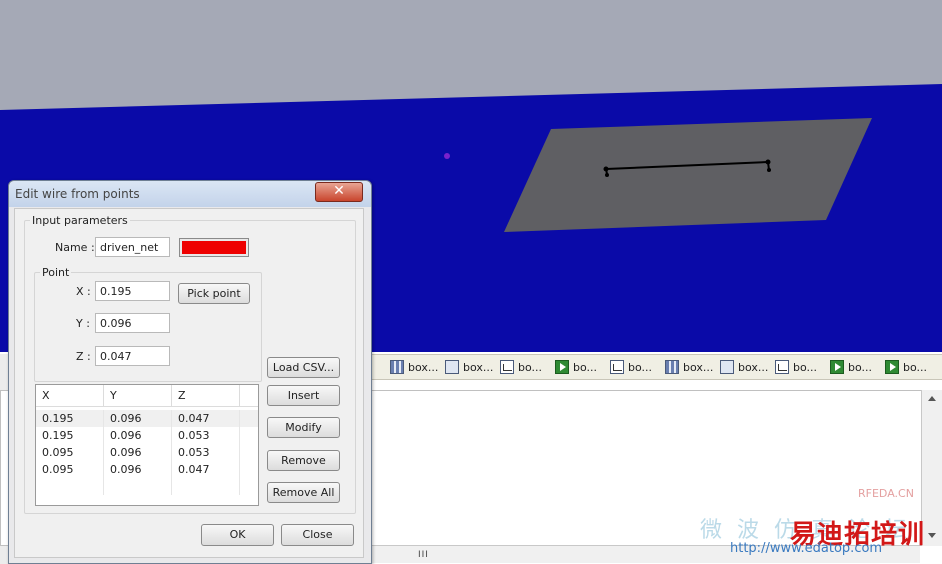 This screenshot has width=942, height=564. I want to click on table-row: 0.095 0.096 0.053, so click(147, 452).